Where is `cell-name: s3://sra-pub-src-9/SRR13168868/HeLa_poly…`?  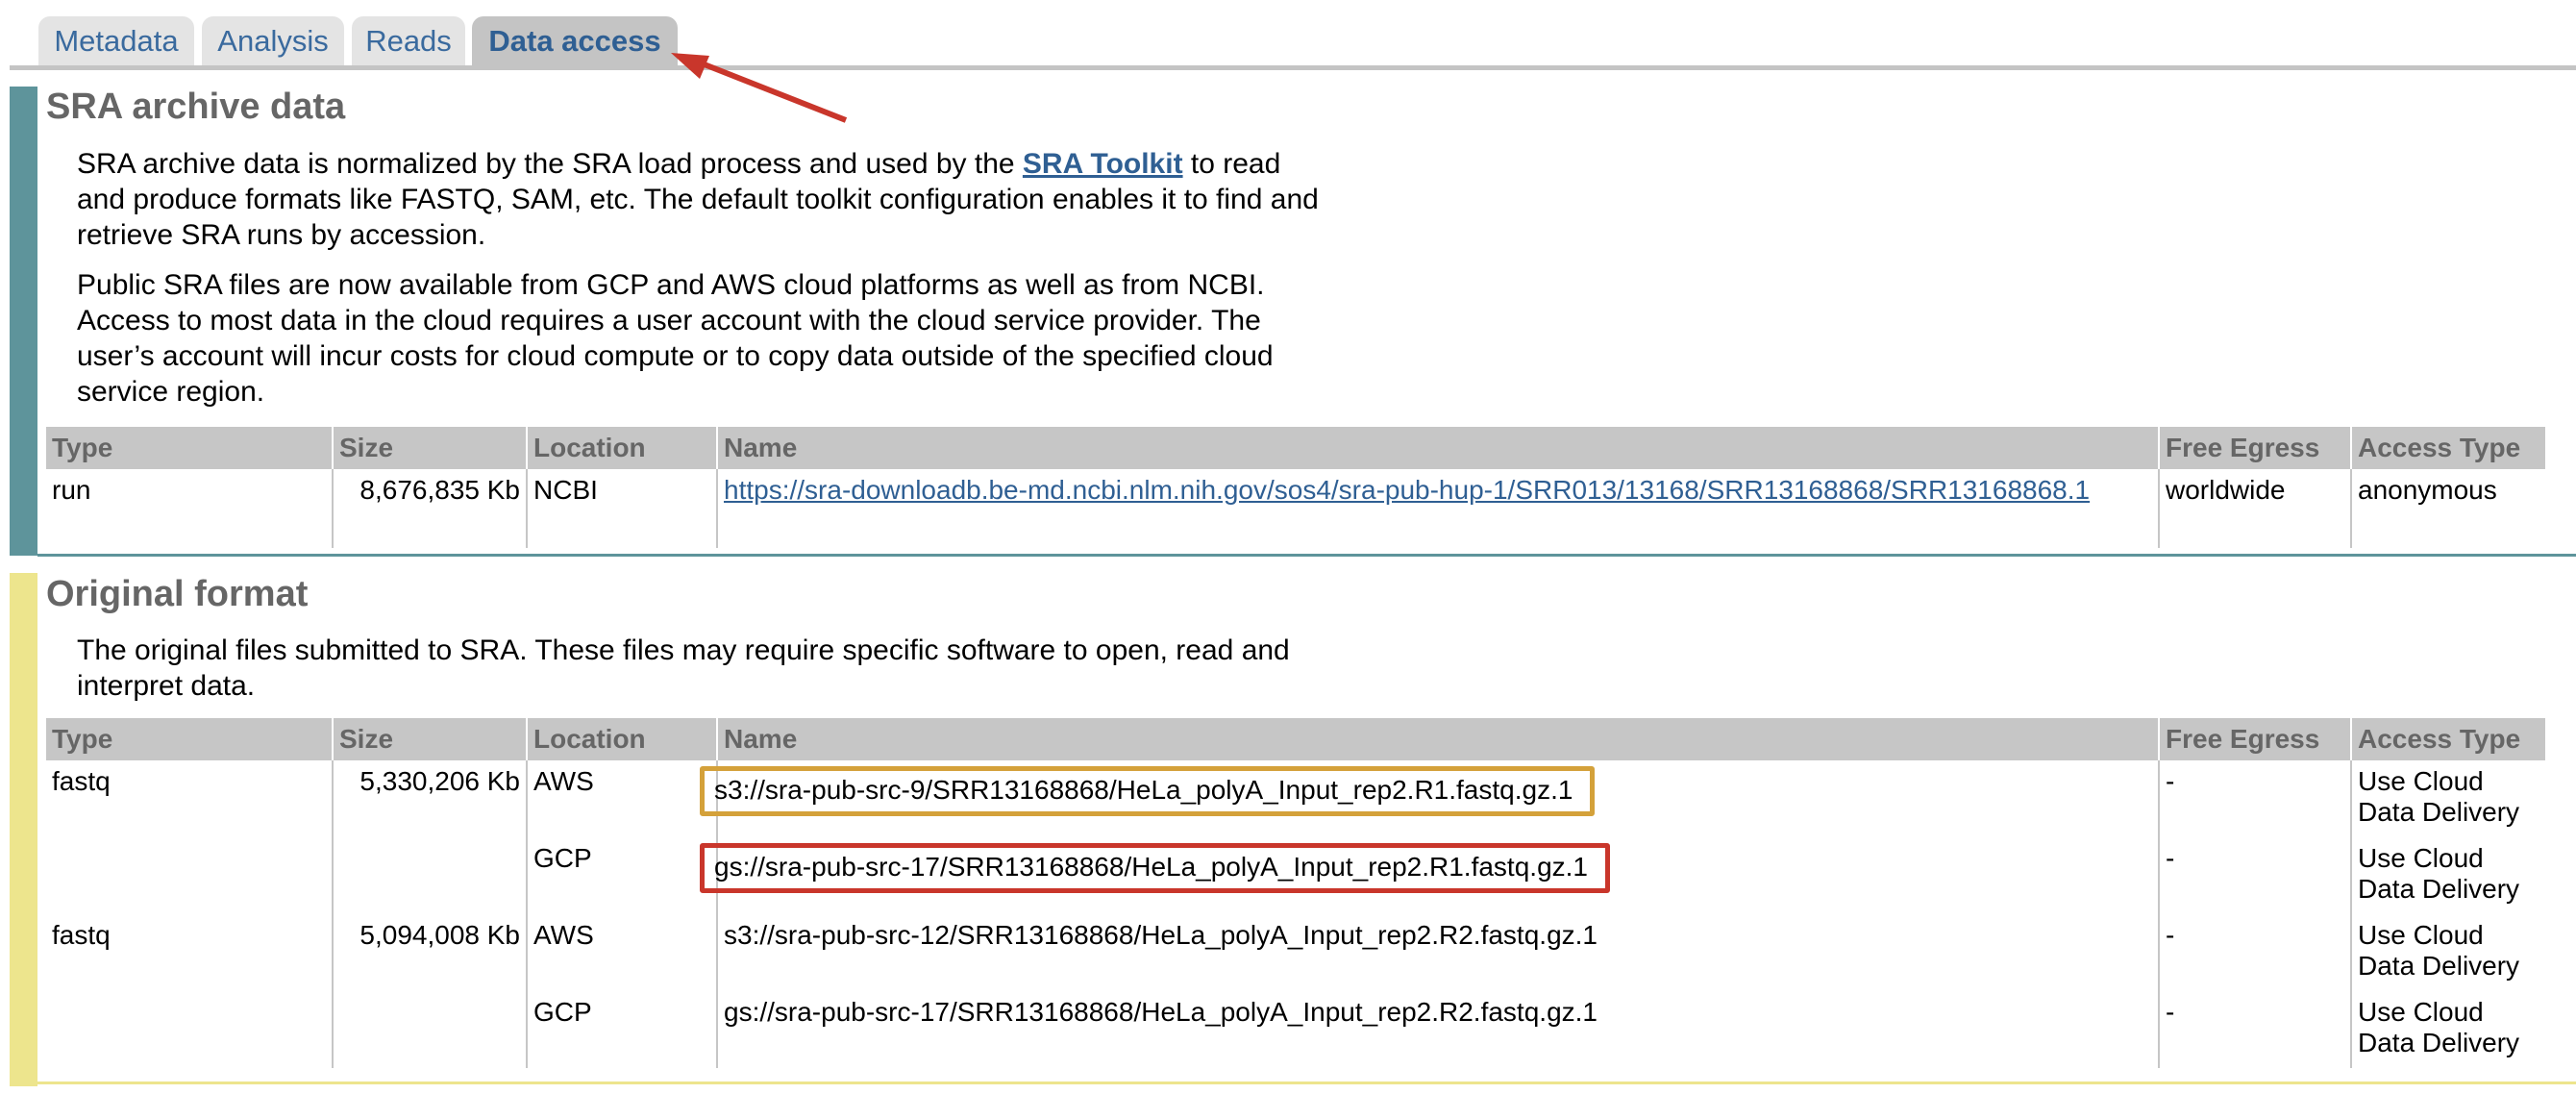 cell-name: s3://sra-pub-src-9/SRR13168868/HeLa_poly… is located at coordinates (1430, 798).